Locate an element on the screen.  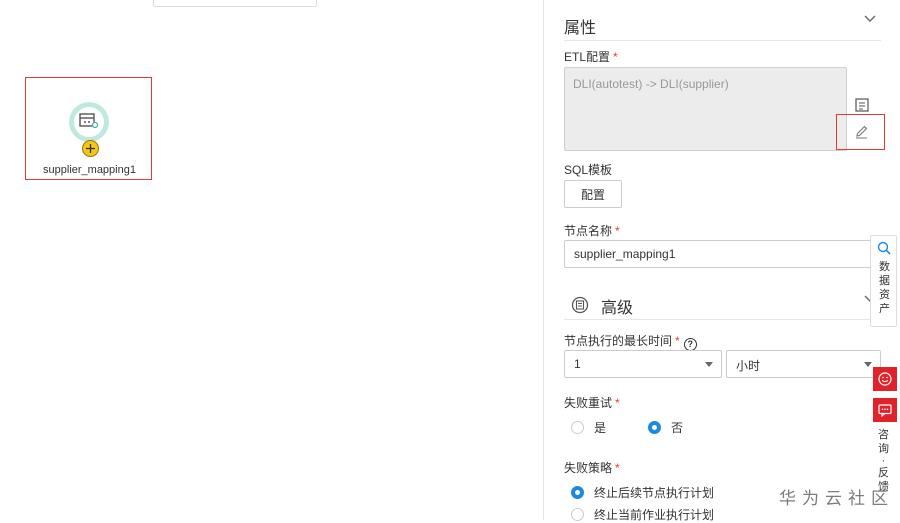
max-time-label: 节点执行的最长时间 *? is located at coordinates (630, 341).